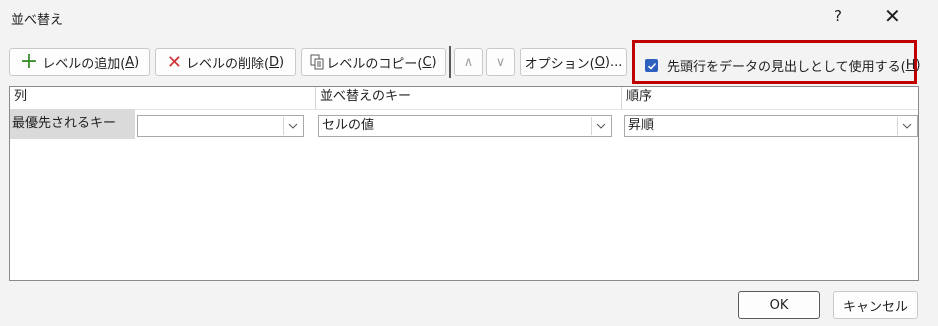 This screenshot has height=326, width=938. Describe the element at coordinates (918, 65) in the screenshot. I see `header-row-suffix: )` at that location.